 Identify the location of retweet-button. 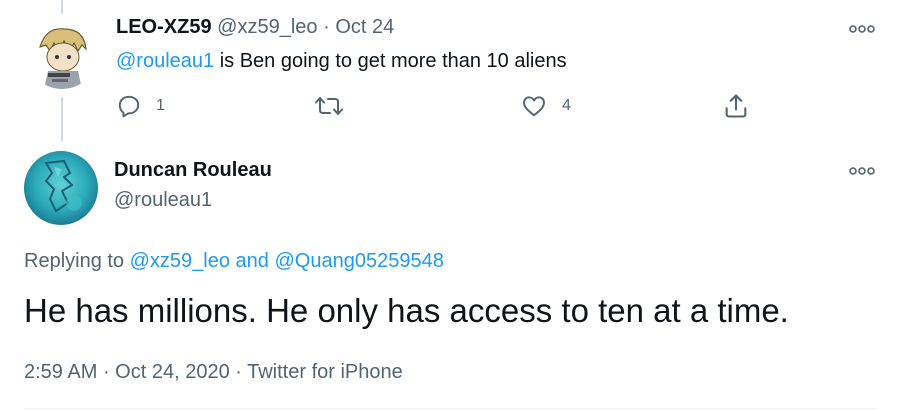
(329, 106).